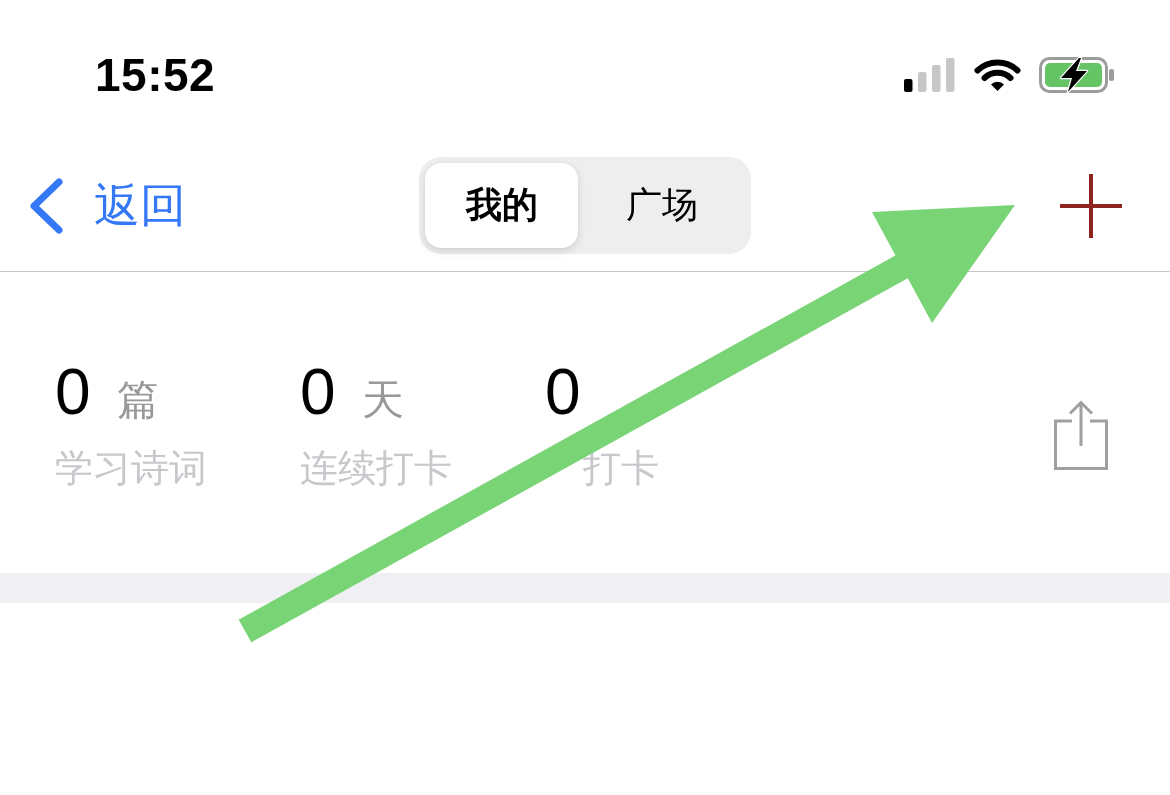 The height and width of the screenshot is (795, 1170). I want to click on status-time: 15:52, so click(155, 75).